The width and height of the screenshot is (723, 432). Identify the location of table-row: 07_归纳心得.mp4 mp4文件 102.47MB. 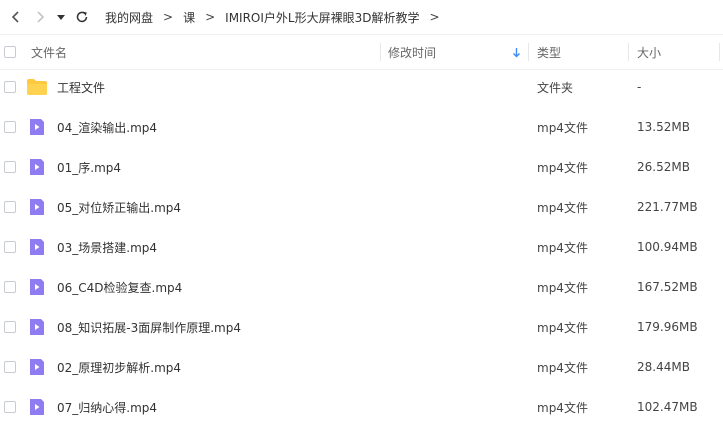
(361, 407).